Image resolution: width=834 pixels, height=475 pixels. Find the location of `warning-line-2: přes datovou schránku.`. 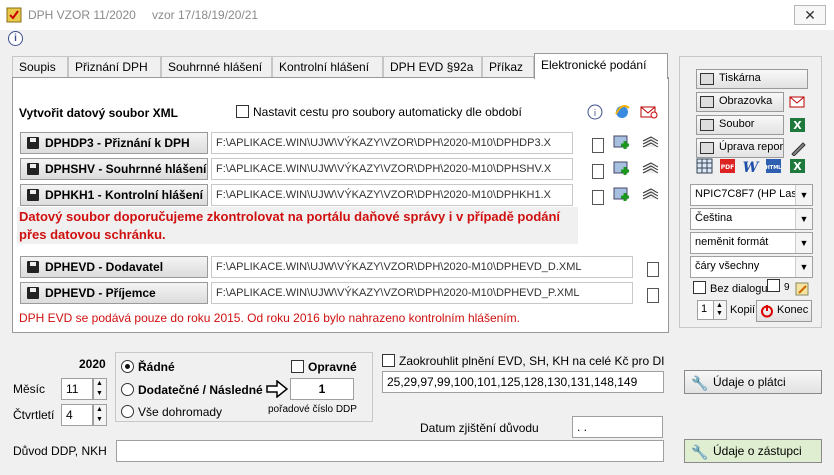

warning-line-2: přes datovou schránku. is located at coordinates (92, 234).